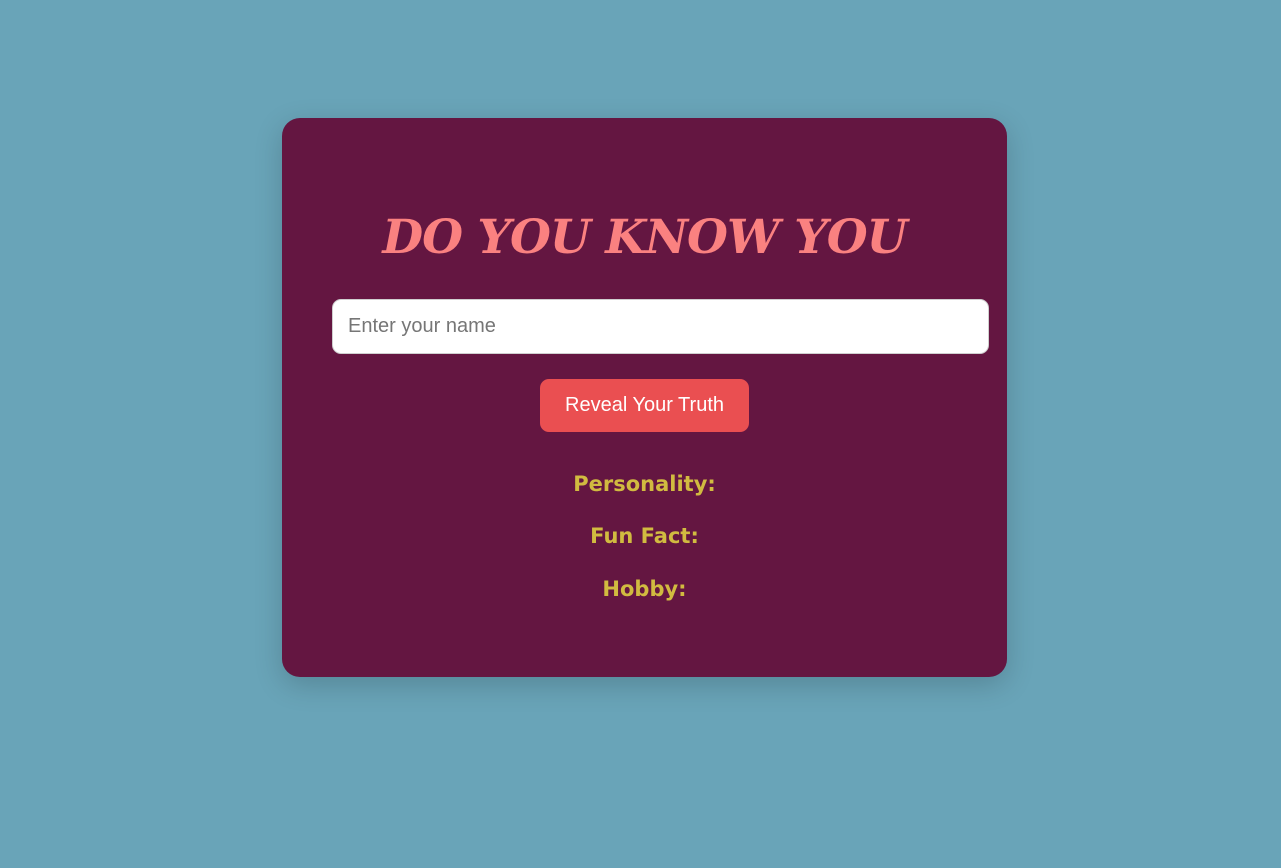  Describe the element at coordinates (644, 405) in the screenshot. I see `reveal-truth-button: Reveal Your Truth` at that location.